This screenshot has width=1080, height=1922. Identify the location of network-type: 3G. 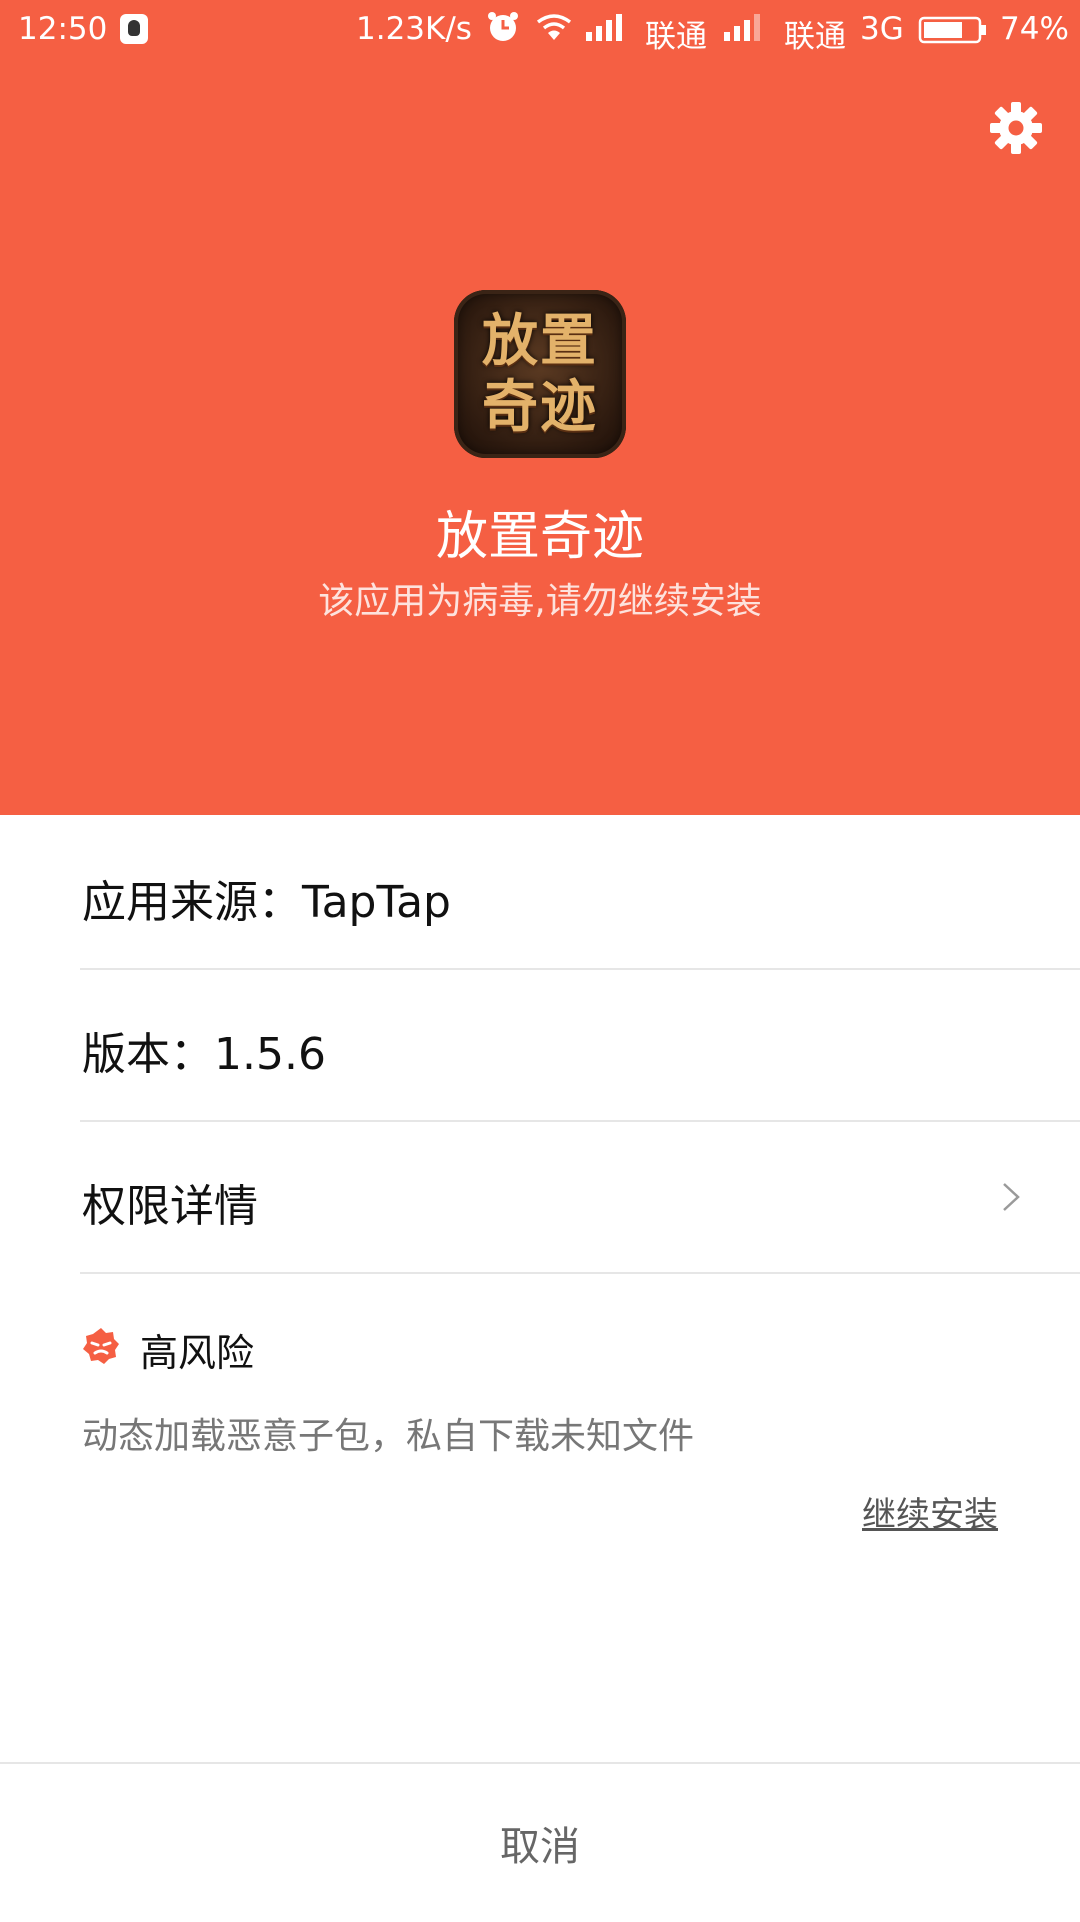
(882, 29).